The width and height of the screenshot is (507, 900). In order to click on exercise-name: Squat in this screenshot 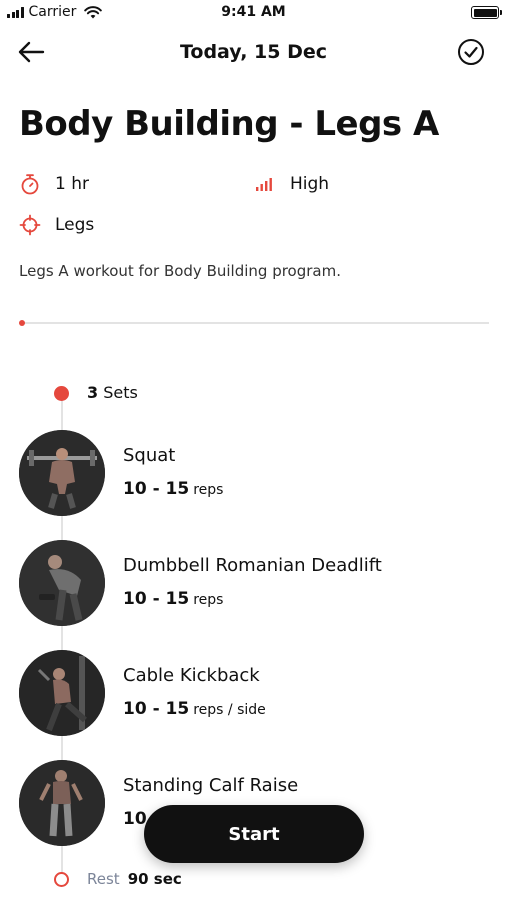, I will do `click(149, 455)`.